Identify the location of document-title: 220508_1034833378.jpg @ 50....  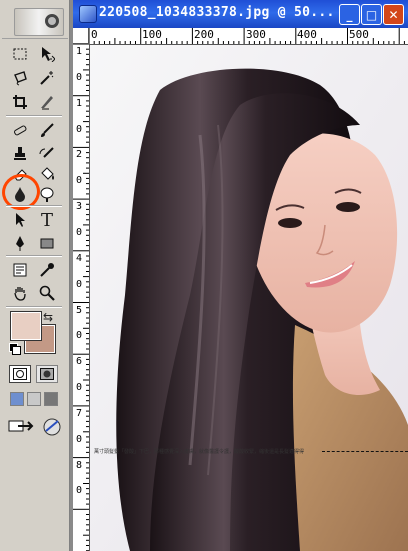
(217, 12).